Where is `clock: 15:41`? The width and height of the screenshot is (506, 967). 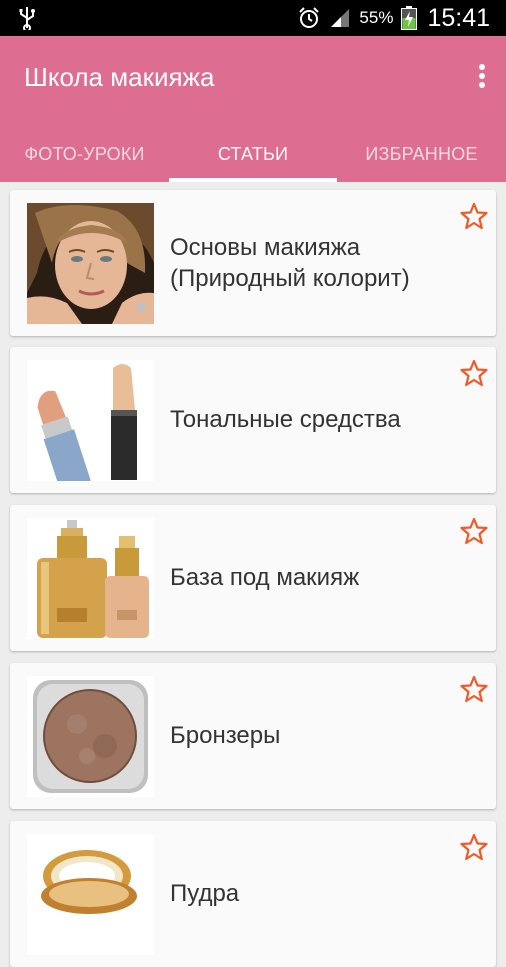
clock: 15:41 is located at coordinates (458, 17).